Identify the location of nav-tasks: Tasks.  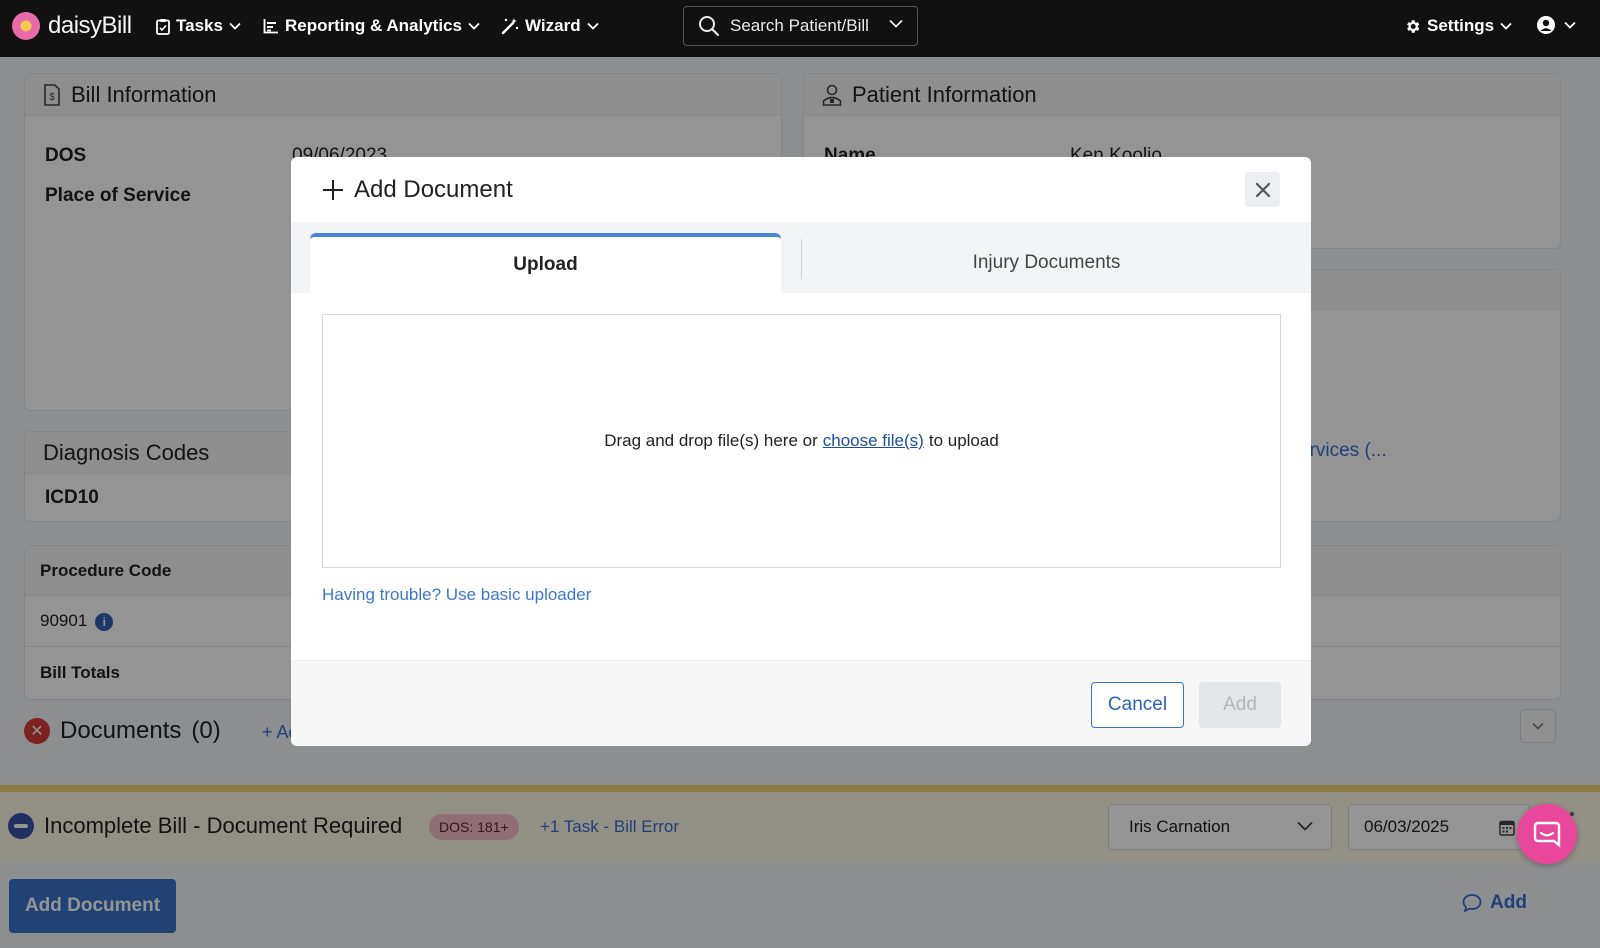
(198, 26).